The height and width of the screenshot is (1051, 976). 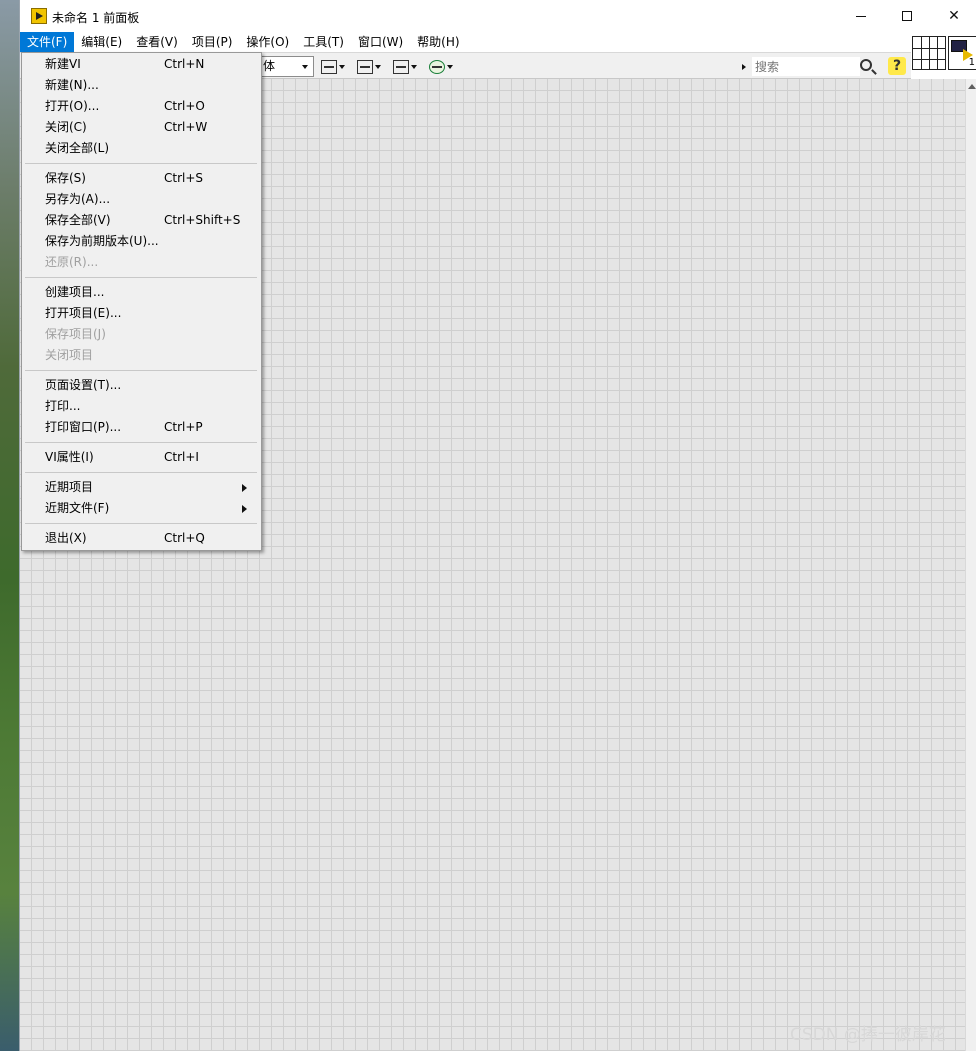 What do you see at coordinates (63, 64) in the screenshot?
I see `menu-item-label: 新建VI` at bounding box center [63, 64].